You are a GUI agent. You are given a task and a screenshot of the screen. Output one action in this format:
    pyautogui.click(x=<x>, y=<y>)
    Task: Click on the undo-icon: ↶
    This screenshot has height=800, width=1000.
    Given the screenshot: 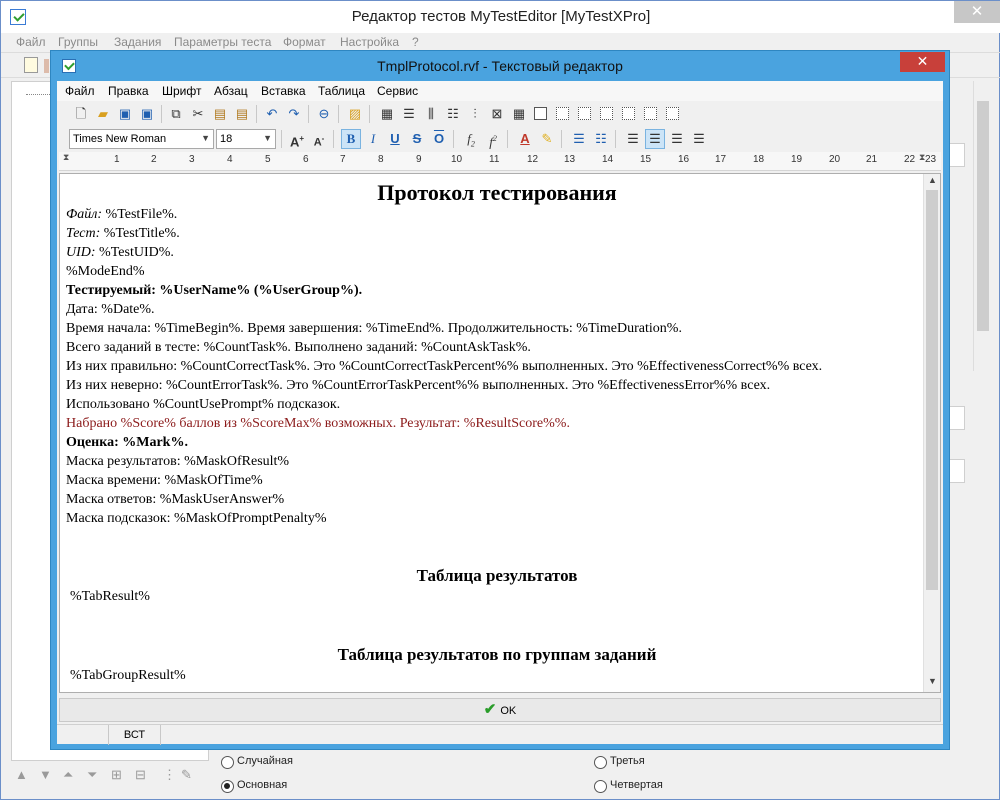 What is the action you would take?
    pyautogui.click(x=272, y=114)
    